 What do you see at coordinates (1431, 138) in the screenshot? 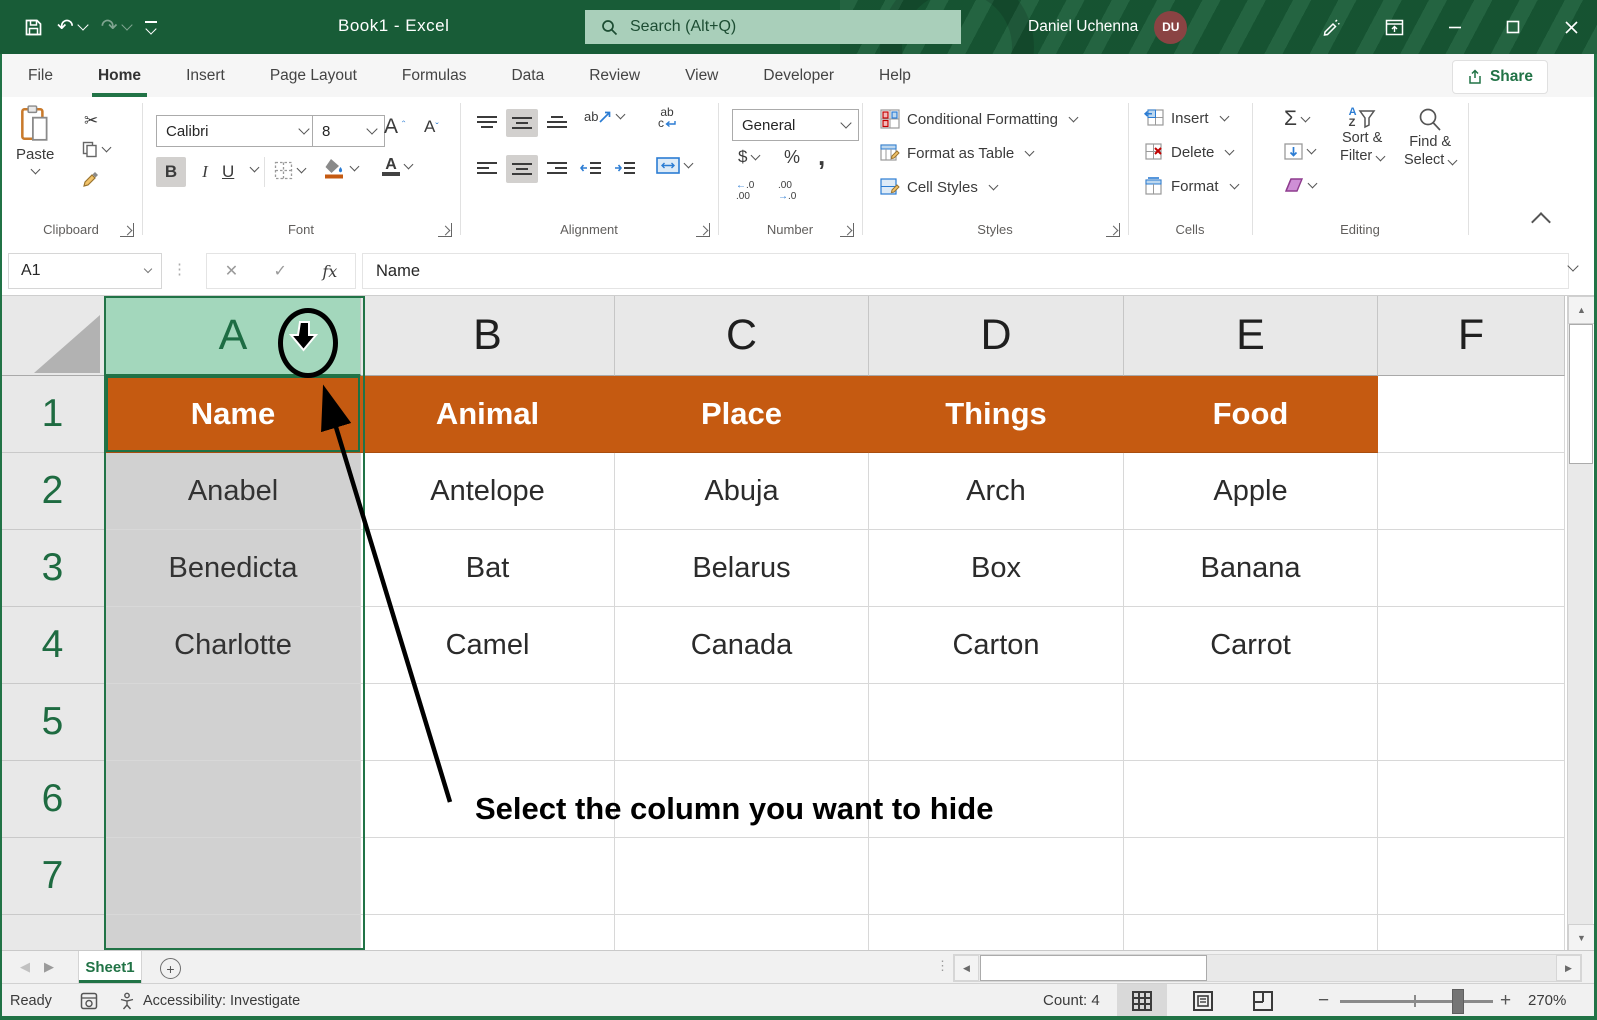
I see `find-select-button: Find & Select` at bounding box center [1431, 138].